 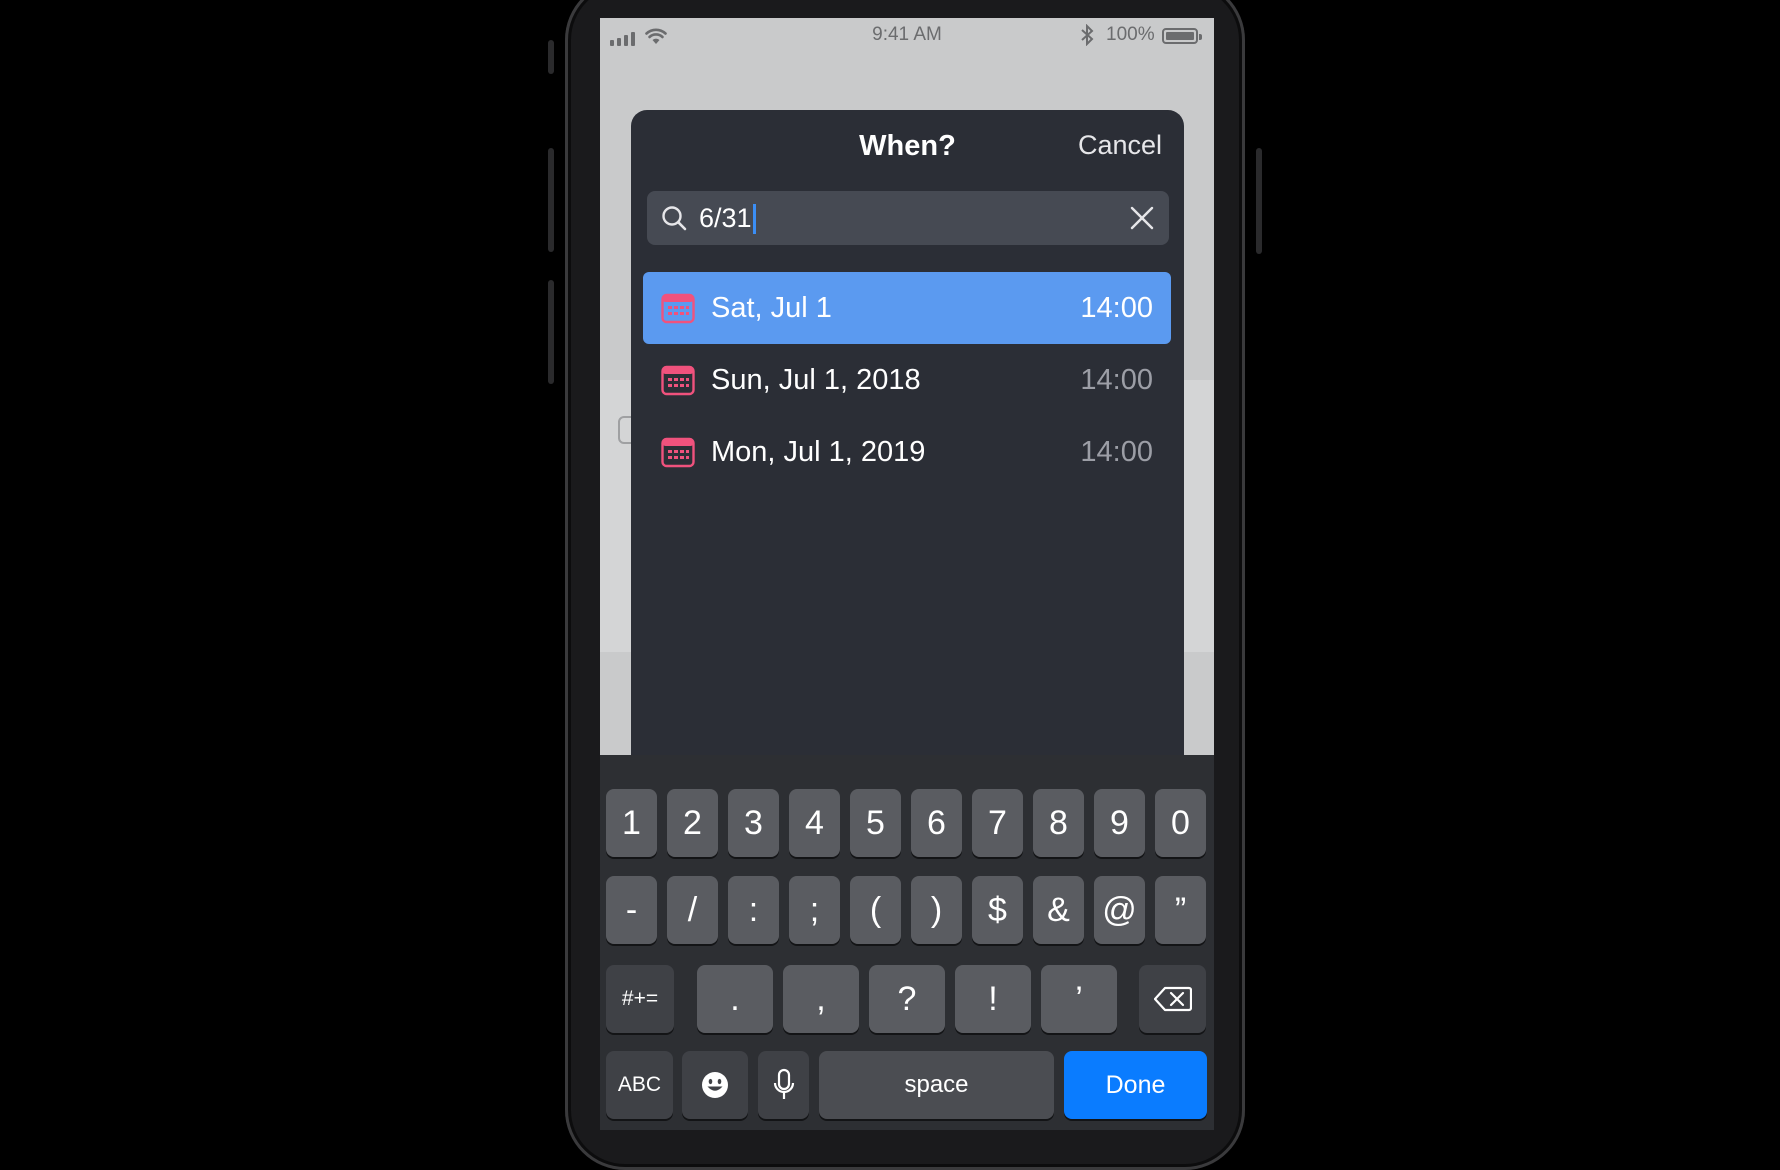 I want to click on key-2: 2, so click(x=692, y=823).